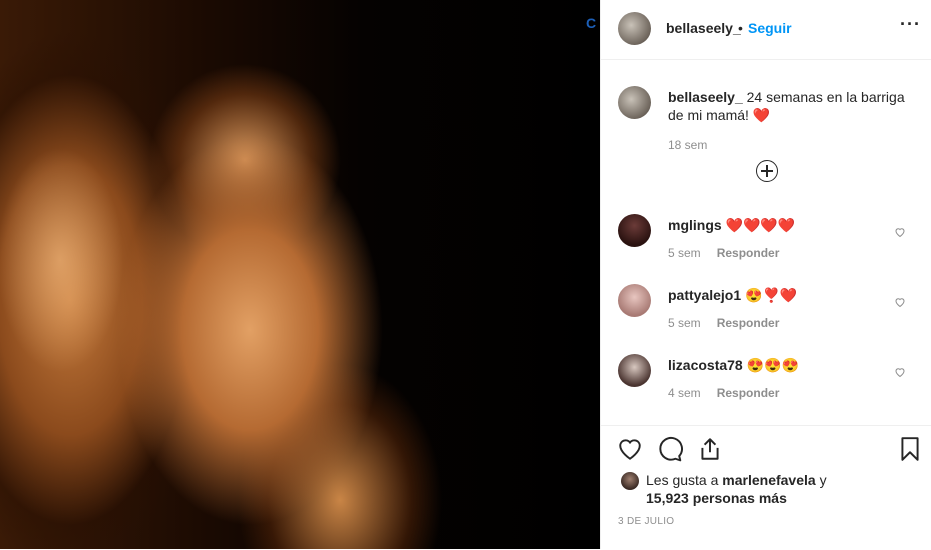  Describe the element at coordinates (910, 449) in the screenshot. I see `bookmark-icon` at that location.